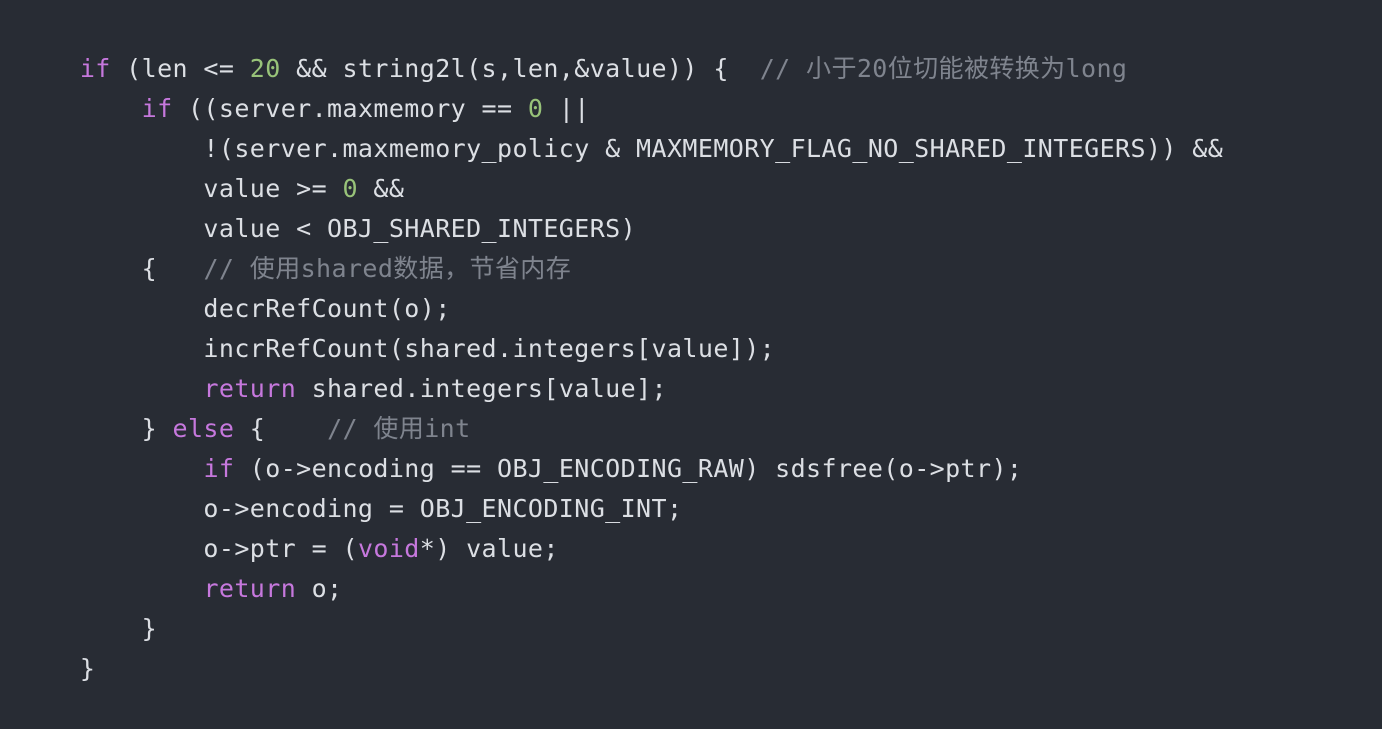  I want to click on code-line: }, so click(700, 646).